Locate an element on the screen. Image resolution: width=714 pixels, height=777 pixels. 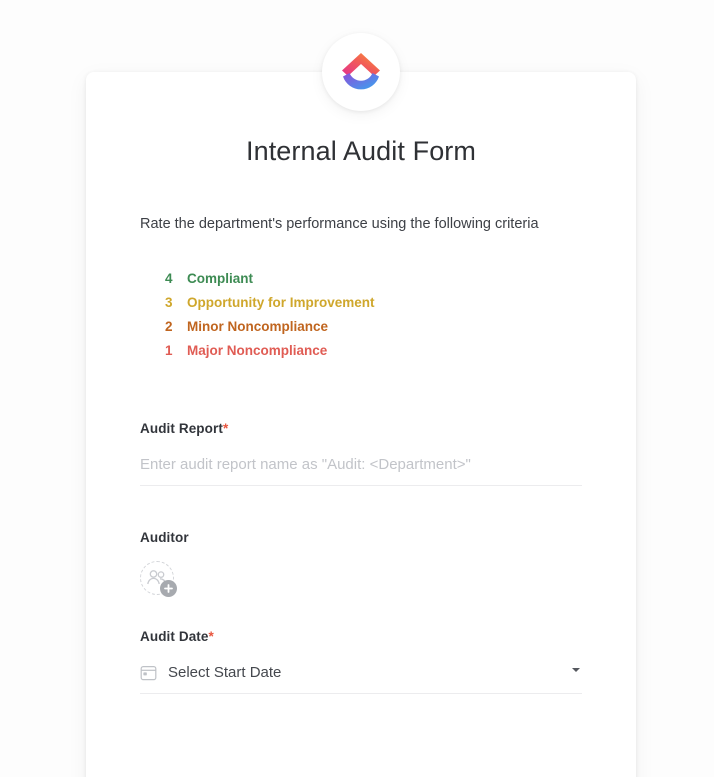
legend-label: Minor Noncompliance is located at coordinates (258, 327).